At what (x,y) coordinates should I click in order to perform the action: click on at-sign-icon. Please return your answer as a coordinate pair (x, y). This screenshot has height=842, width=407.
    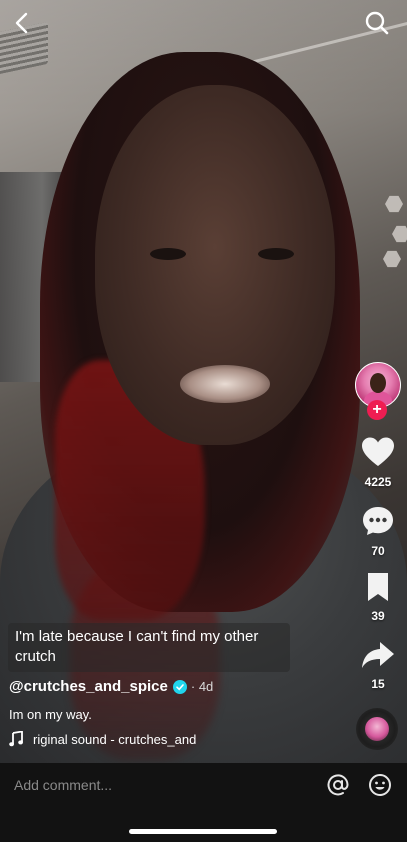
    Looking at the image, I should click on (338, 785).